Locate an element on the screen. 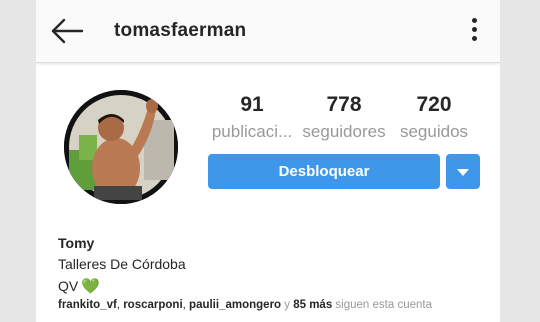  following-count: 720 is located at coordinates (434, 104).